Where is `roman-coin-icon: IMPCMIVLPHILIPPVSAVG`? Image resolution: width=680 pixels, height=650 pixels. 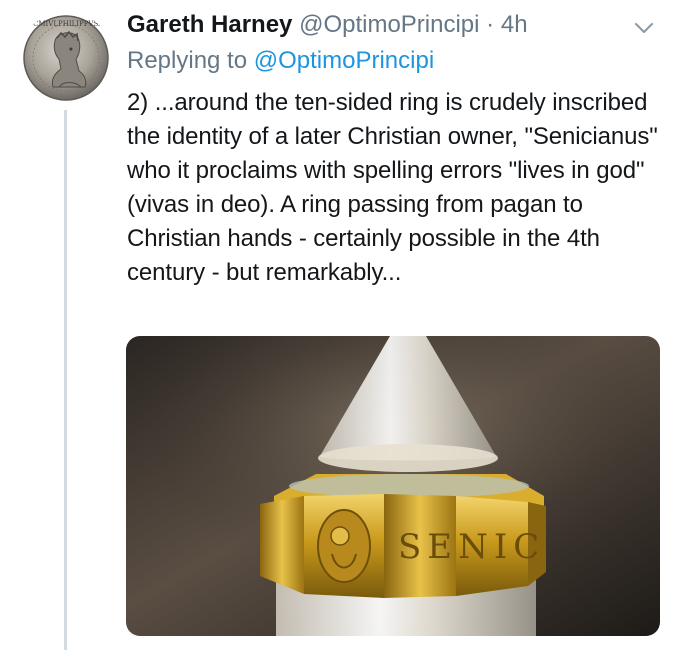 roman-coin-icon: IMPCMIVLPHILIPPVSAVG is located at coordinates (66, 58).